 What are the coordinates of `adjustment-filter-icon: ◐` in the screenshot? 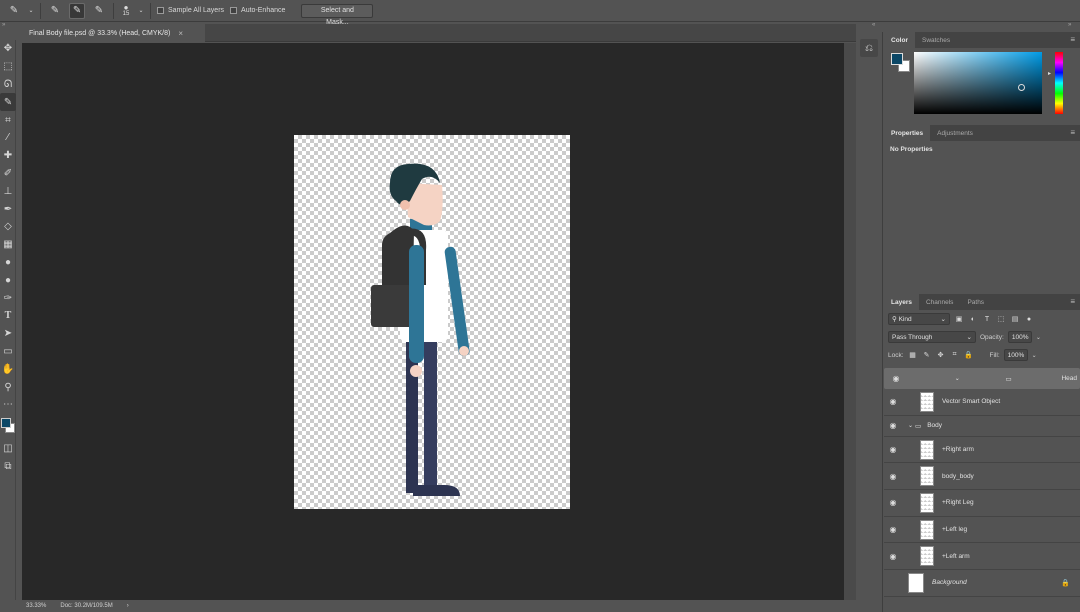 It's located at (973, 319).